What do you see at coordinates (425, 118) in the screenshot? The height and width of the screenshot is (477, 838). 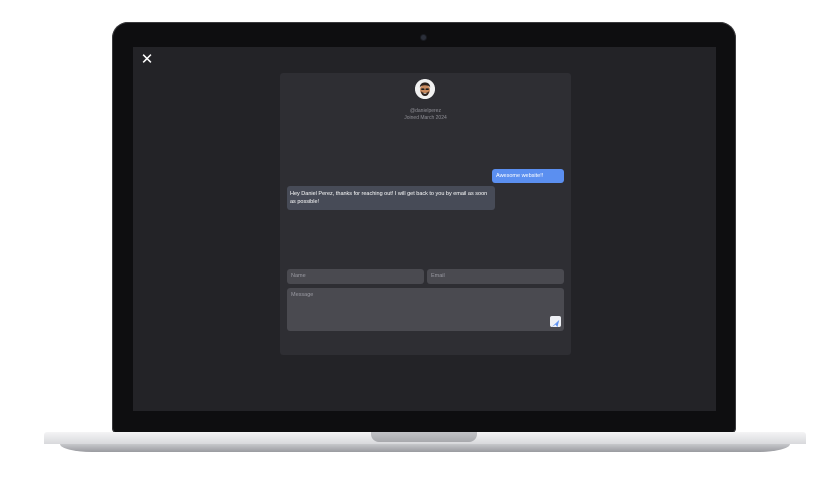 I see `profile-joined-date: Joined March 2024` at bounding box center [425, 118].